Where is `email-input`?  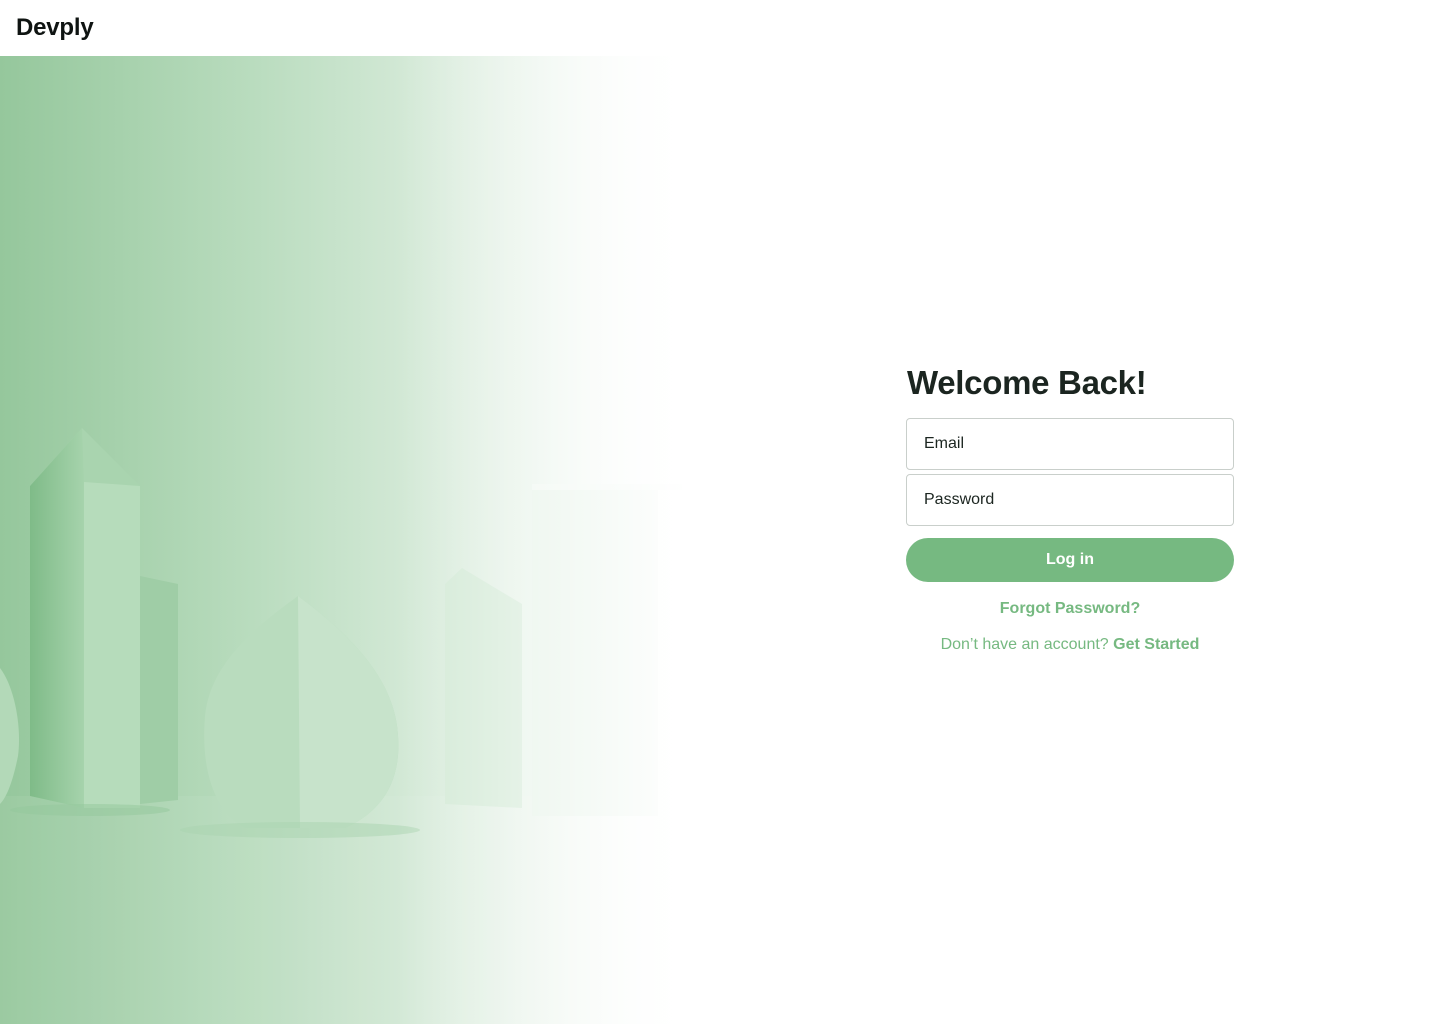 email-input is located at coordinates (1077, 444).